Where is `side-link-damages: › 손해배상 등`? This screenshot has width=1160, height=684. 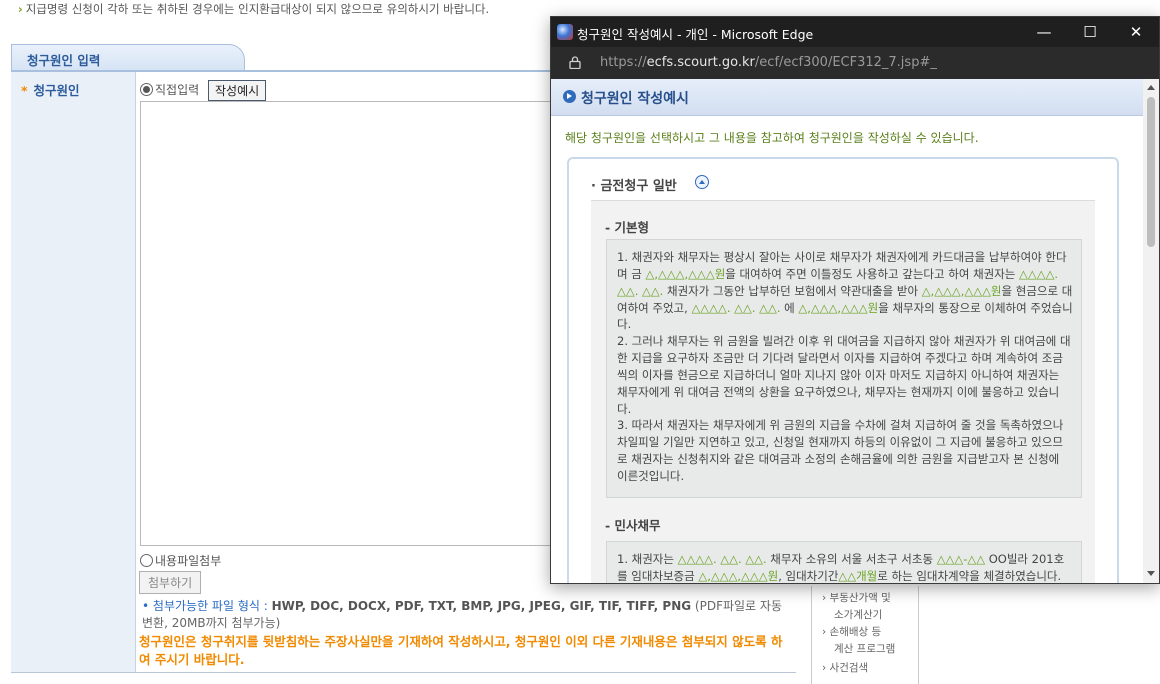 side-link-damages: › 손해배상 등 is located at coordinates (851, 632).